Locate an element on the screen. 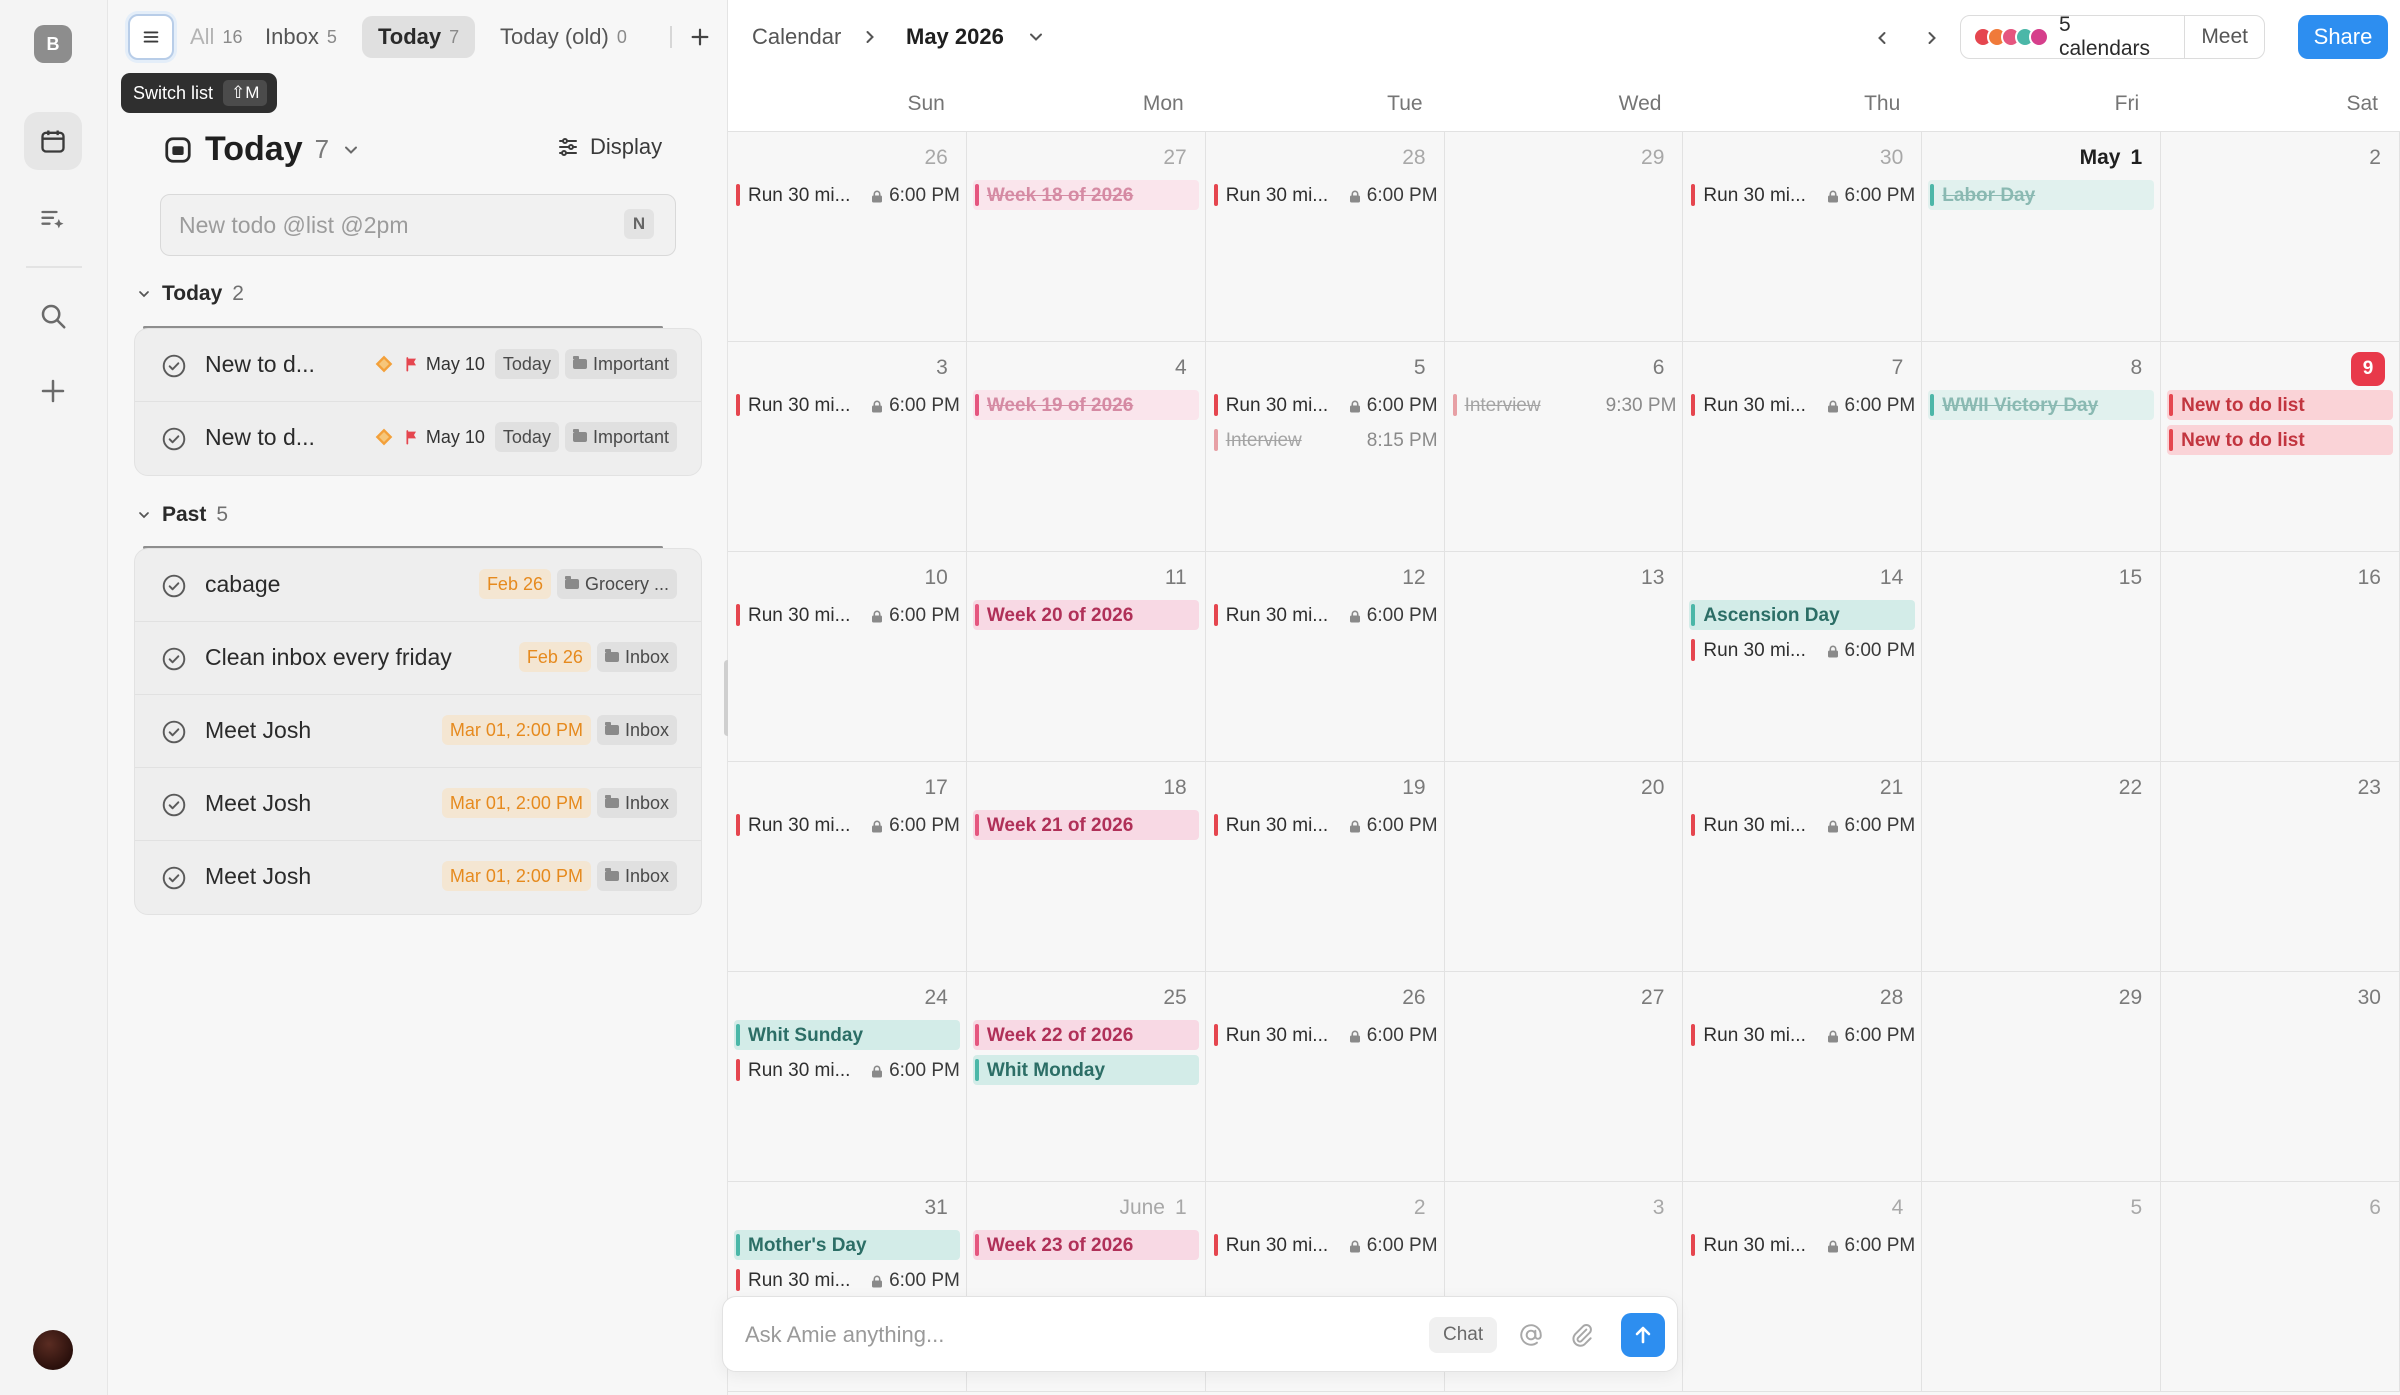 Image resolution: width=2400 pixels, height=1395 pixels. calendar-event: Week 21 of 2026 is located at coordinates (1085, 825).